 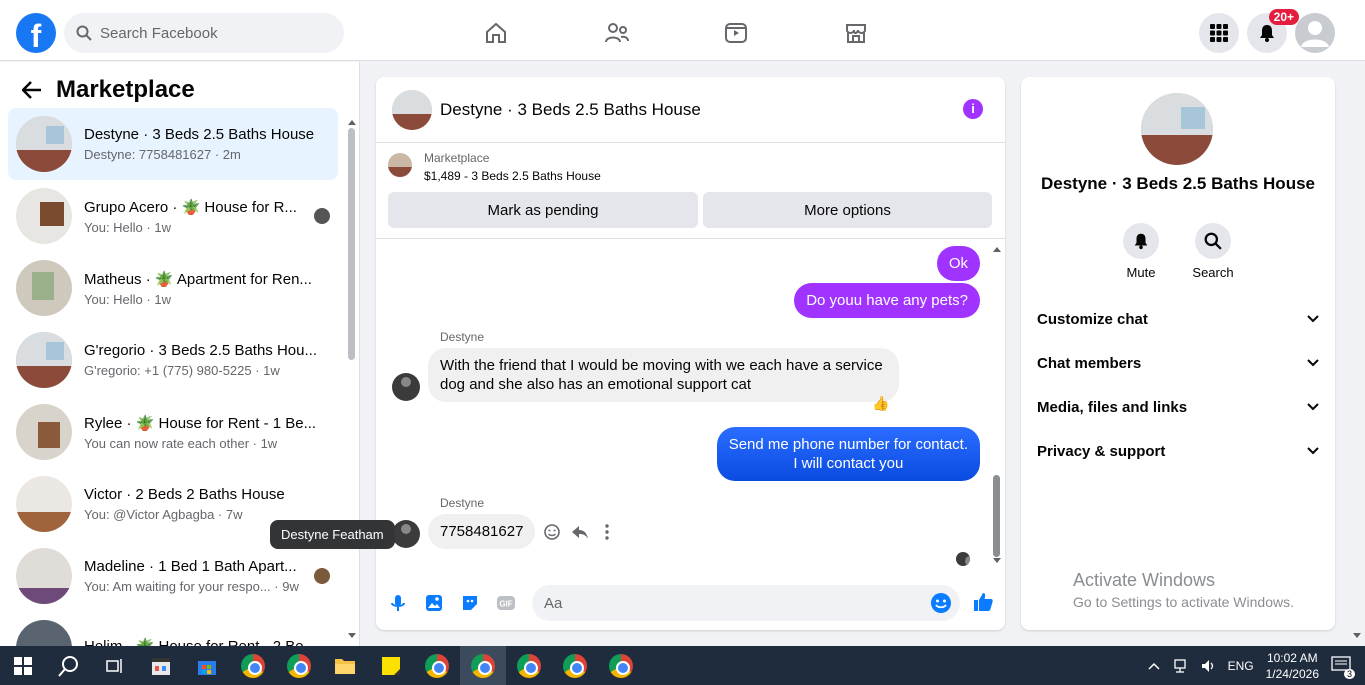 What do you see at coordinates (506, 603) in the screenshot?
I see `gif-icon: GIF` at bounding box center [506, 603].